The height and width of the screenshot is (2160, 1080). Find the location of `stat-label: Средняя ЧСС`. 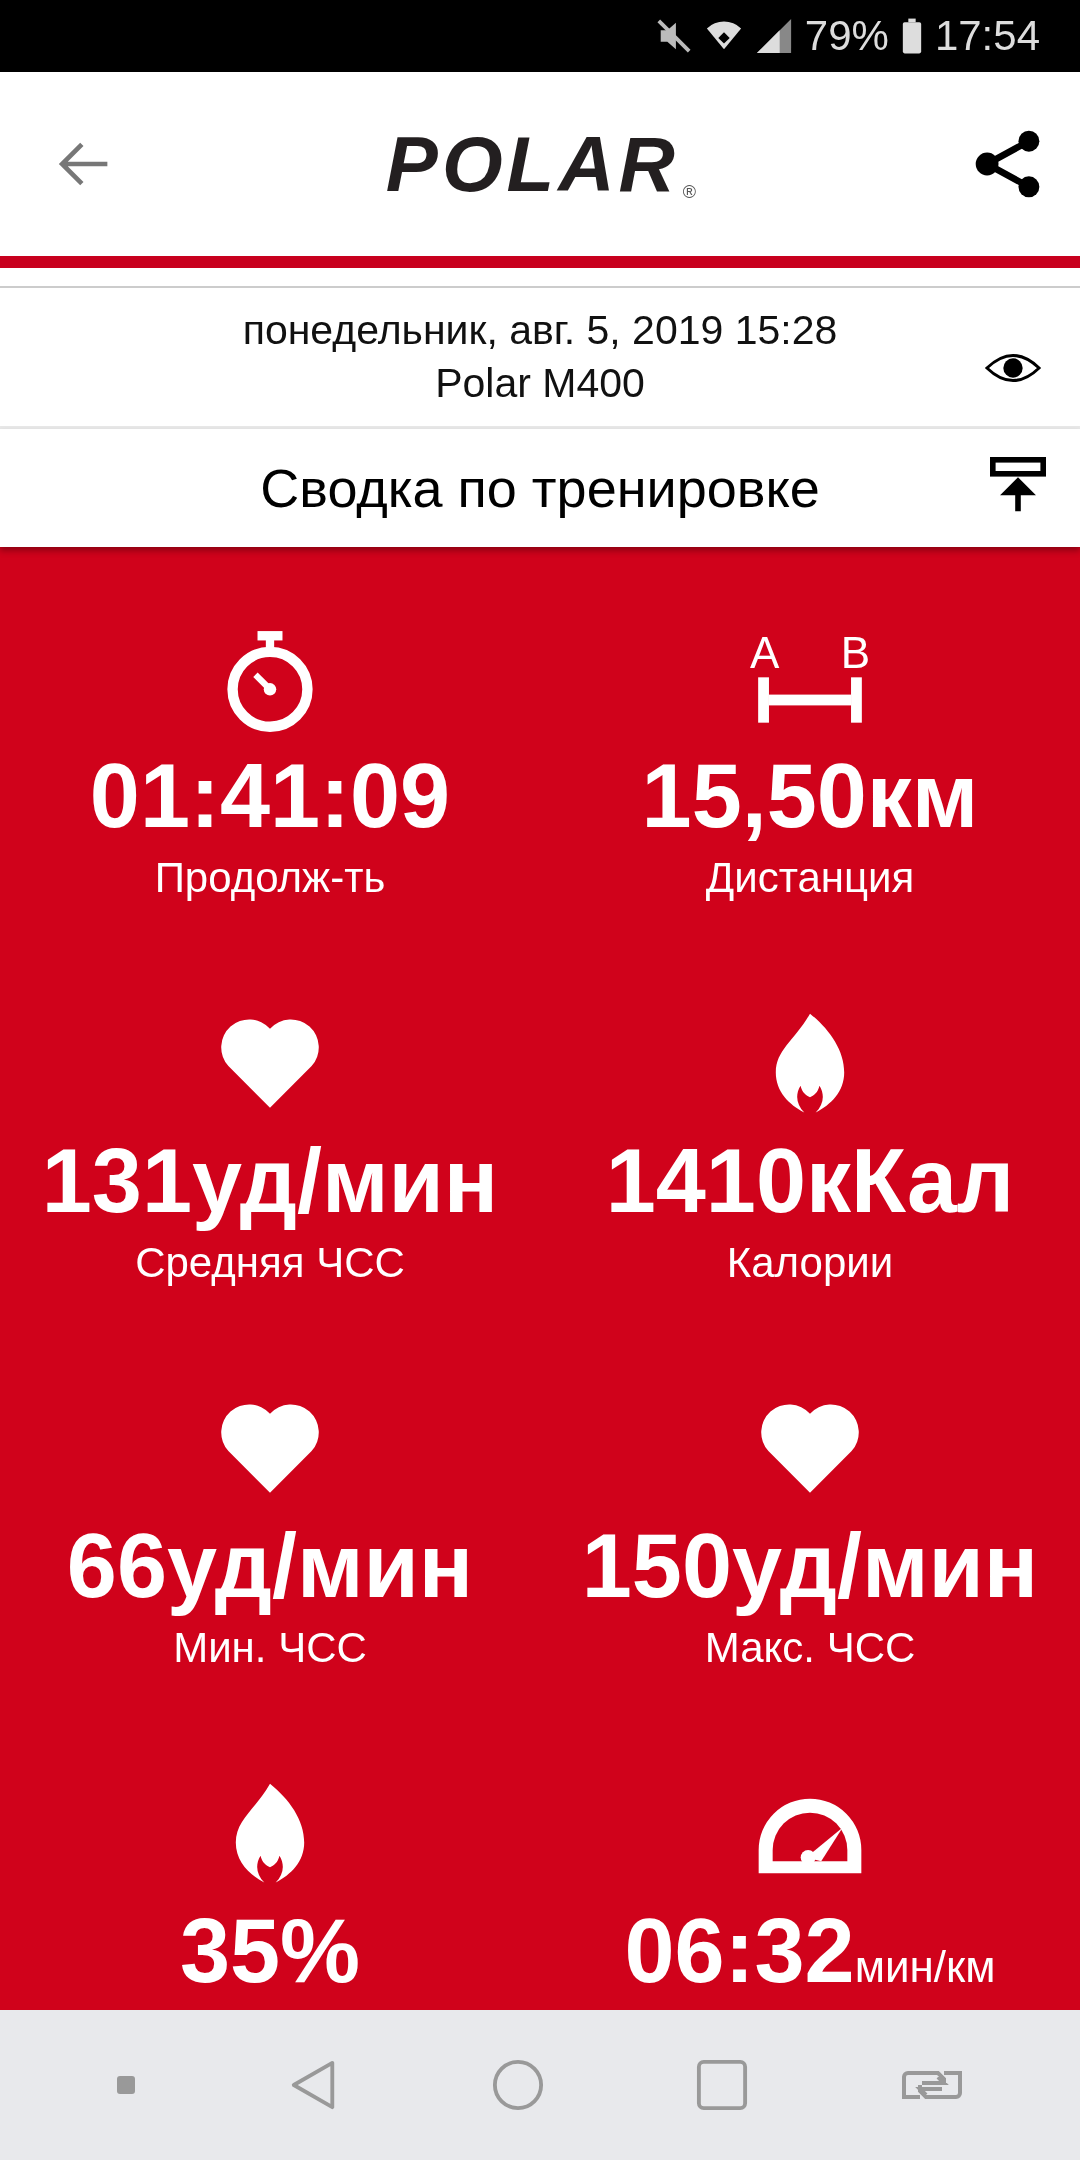

stat-label: Средняя ЧСС is located at coordinates (270, 1263).